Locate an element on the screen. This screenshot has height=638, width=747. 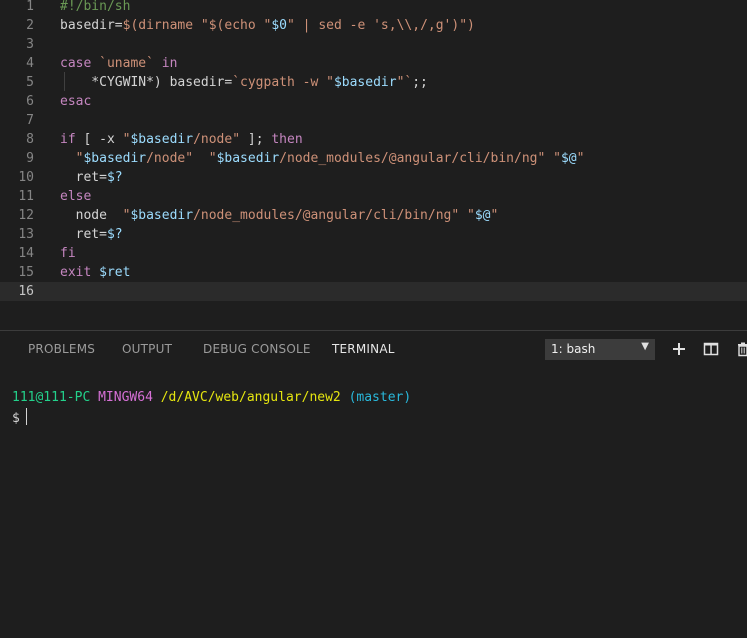
line-number: 15 is located at coordinates (26, 272).